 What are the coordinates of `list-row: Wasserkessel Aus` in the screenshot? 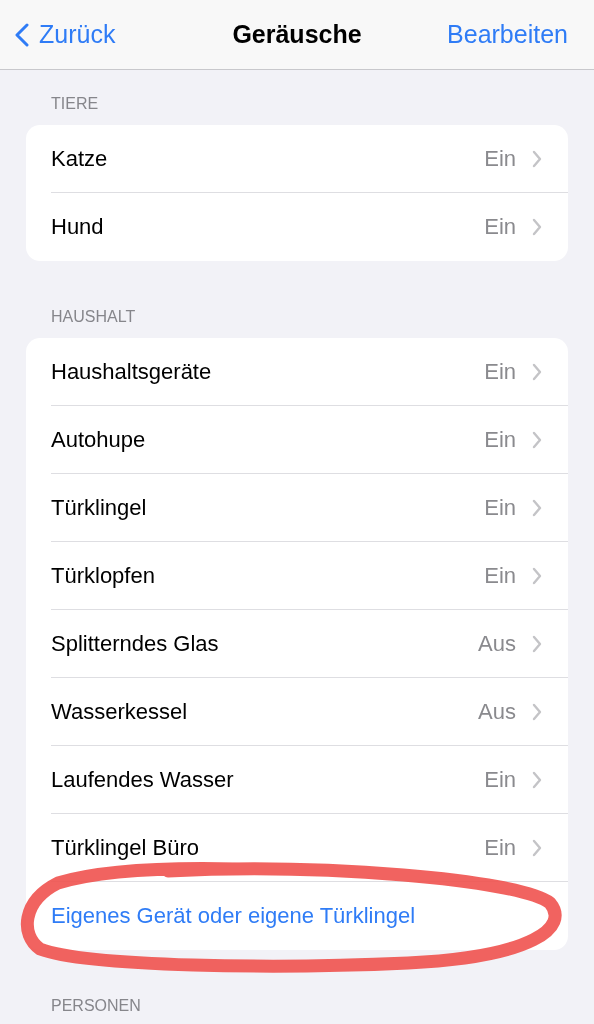 It's located at (309, 712).